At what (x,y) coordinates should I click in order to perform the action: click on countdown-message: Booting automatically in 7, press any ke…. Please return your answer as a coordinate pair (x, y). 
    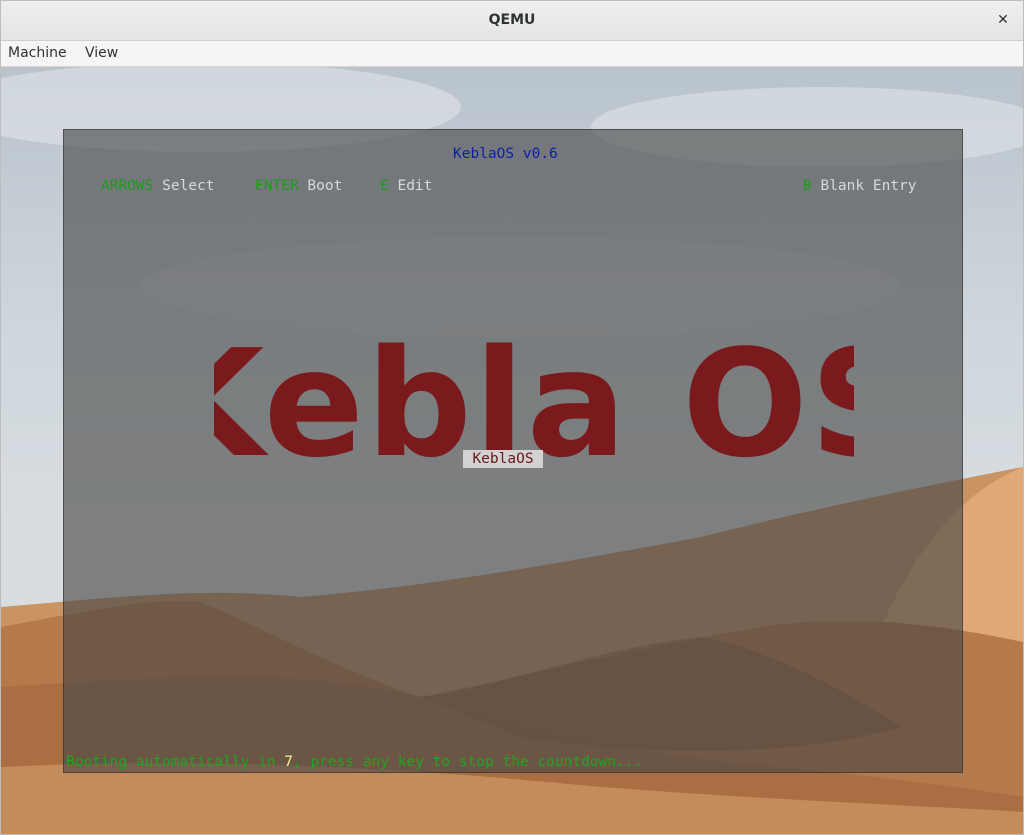
    Looking at the image, I should click on (354, 762).